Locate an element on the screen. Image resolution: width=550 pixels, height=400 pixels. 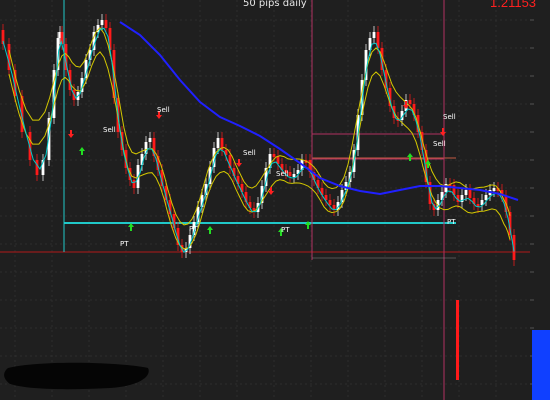
current-price-label: 1.21153 is located at coordinates (513, 5).